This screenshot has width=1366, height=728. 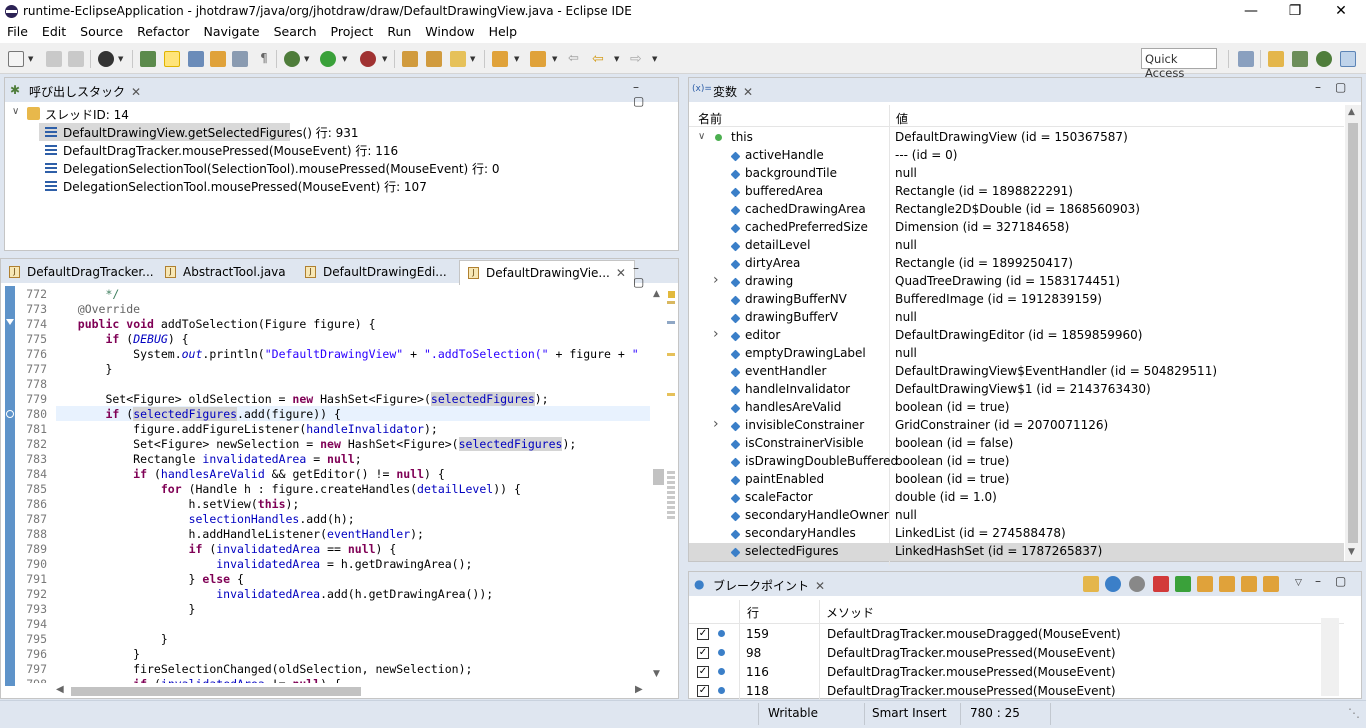 I want to click on code-line: 777 }, so click(x=325, y=369).